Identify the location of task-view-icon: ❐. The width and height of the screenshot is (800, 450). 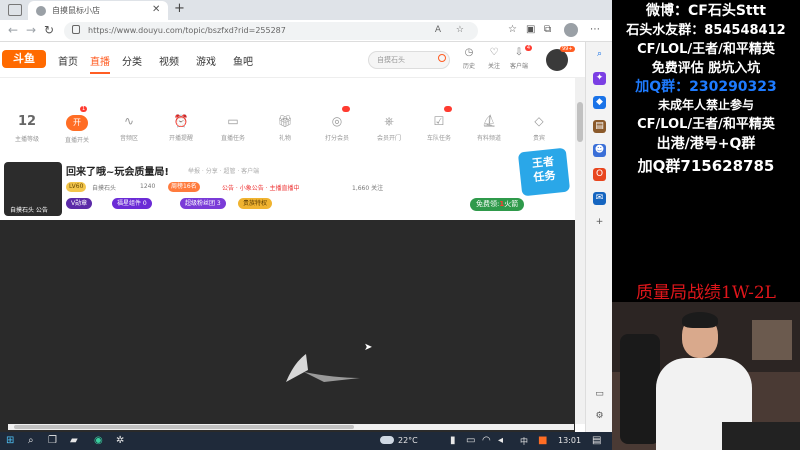
(52, 440).